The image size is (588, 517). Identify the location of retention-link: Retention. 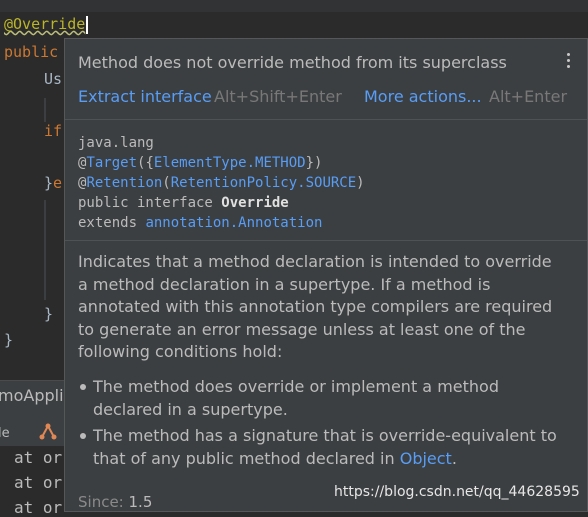
(124, 183).